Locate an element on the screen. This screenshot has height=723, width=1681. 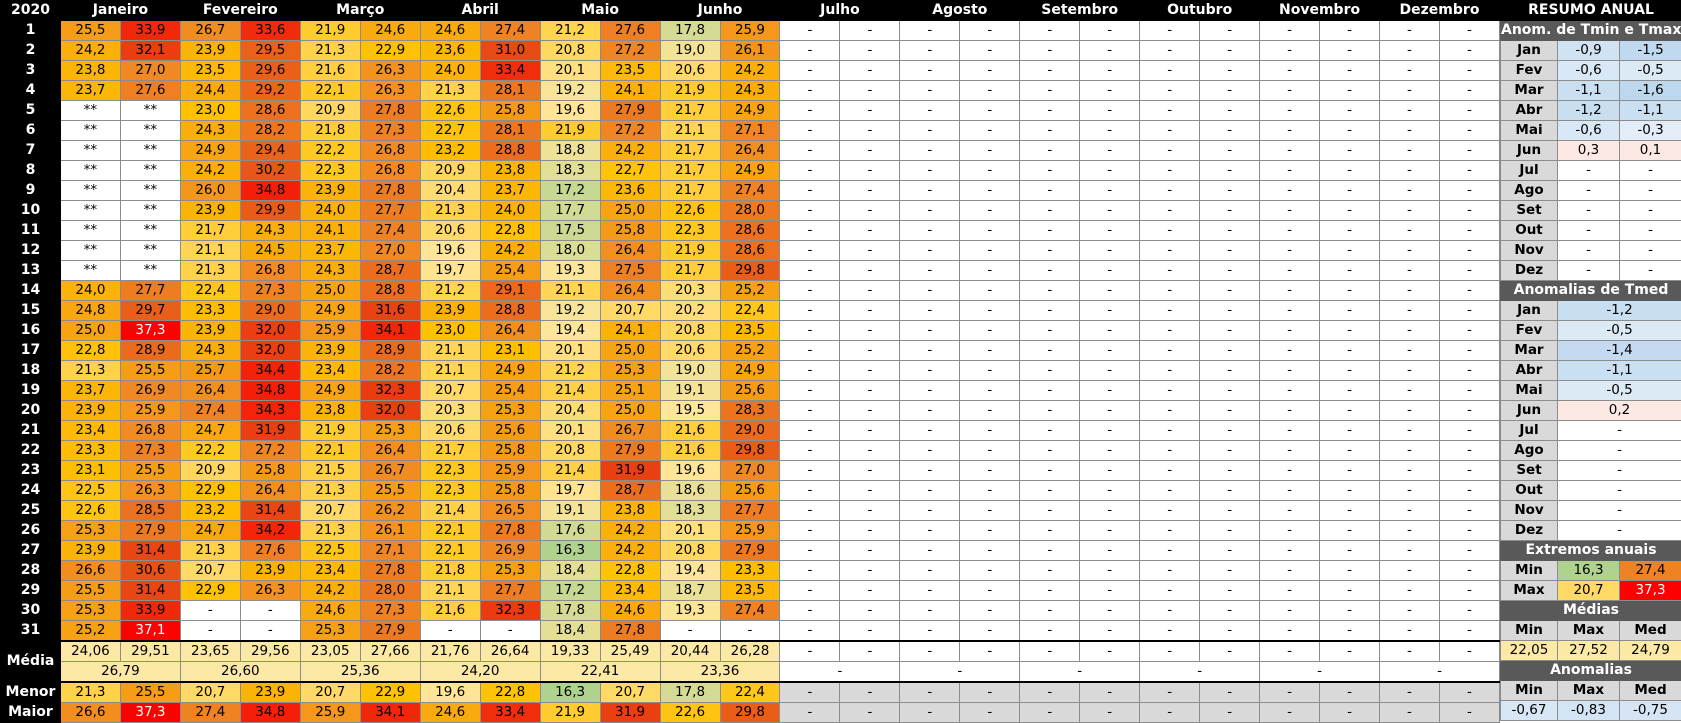
temp-cell: 21,3 is located at coordinates (330, 491).